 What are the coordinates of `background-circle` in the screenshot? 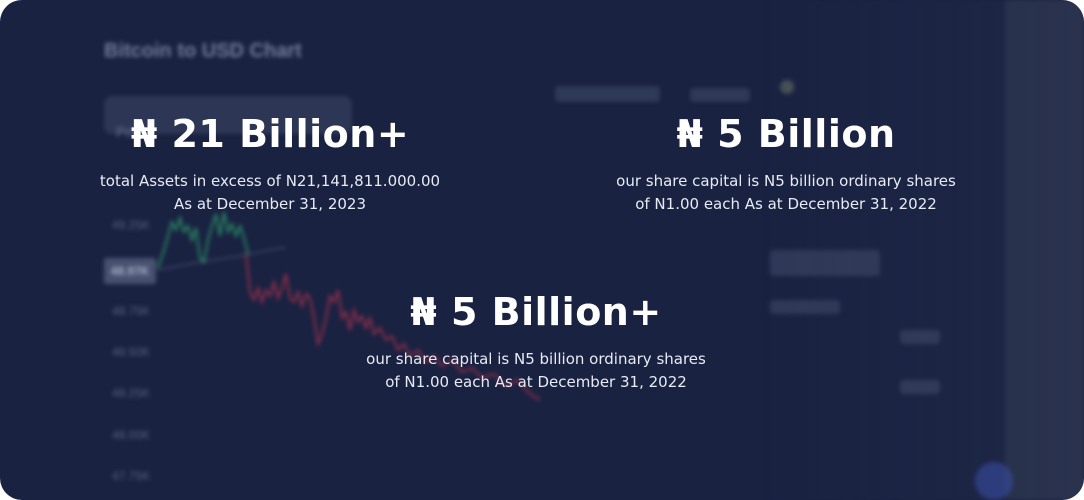 It's located at (994, 481).